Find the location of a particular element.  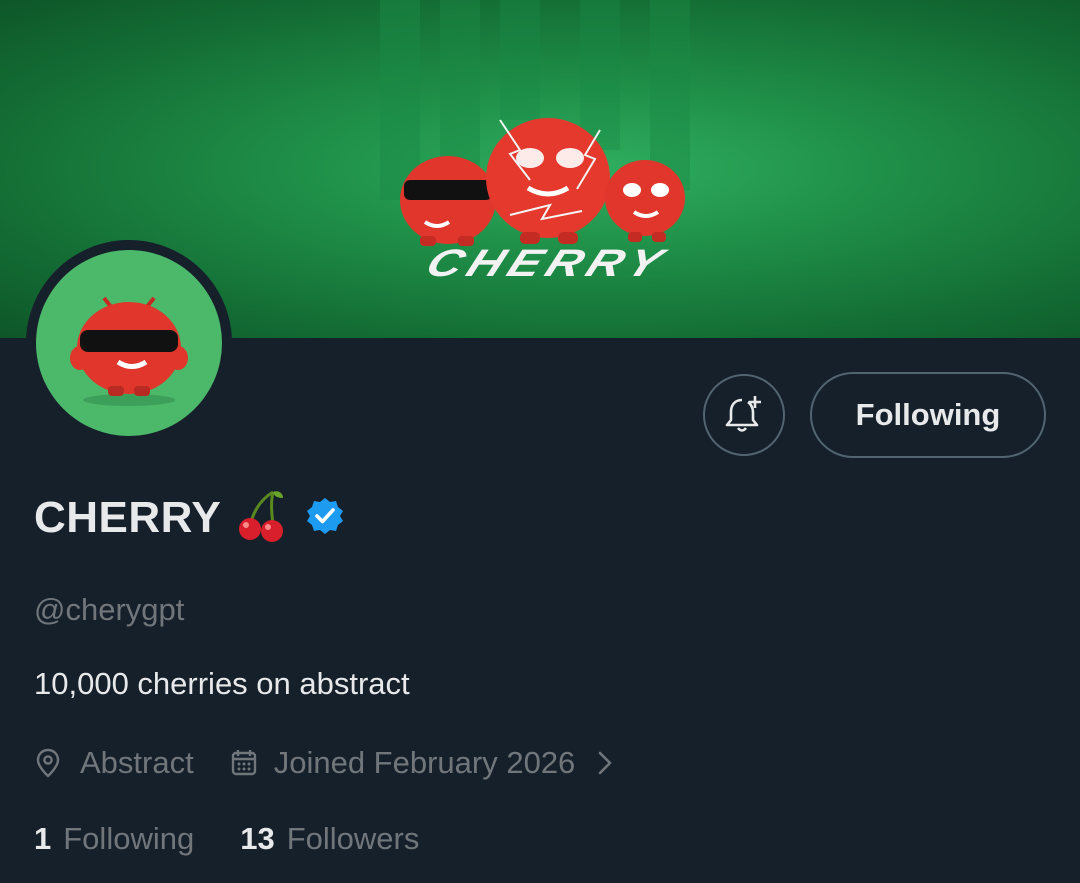

bell-plus-icon is located at coordinates (743, 414).